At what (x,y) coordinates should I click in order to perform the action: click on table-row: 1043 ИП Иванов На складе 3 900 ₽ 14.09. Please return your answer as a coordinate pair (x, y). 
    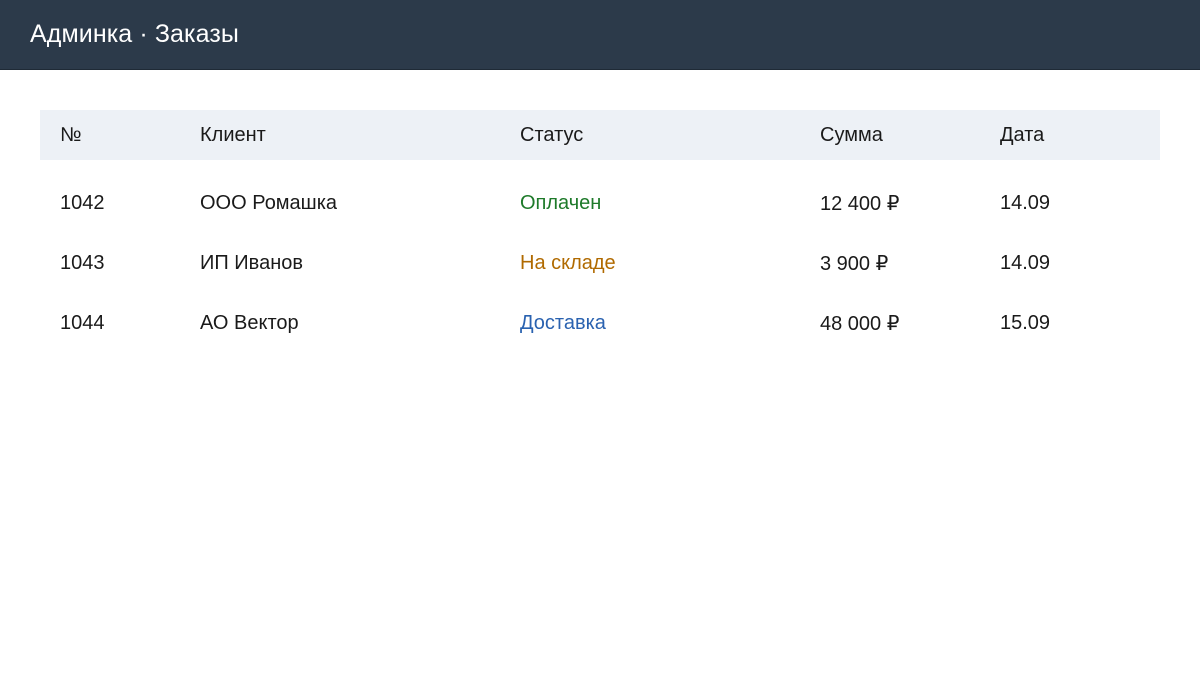
    Looking at the image, I should click on (600, 263).